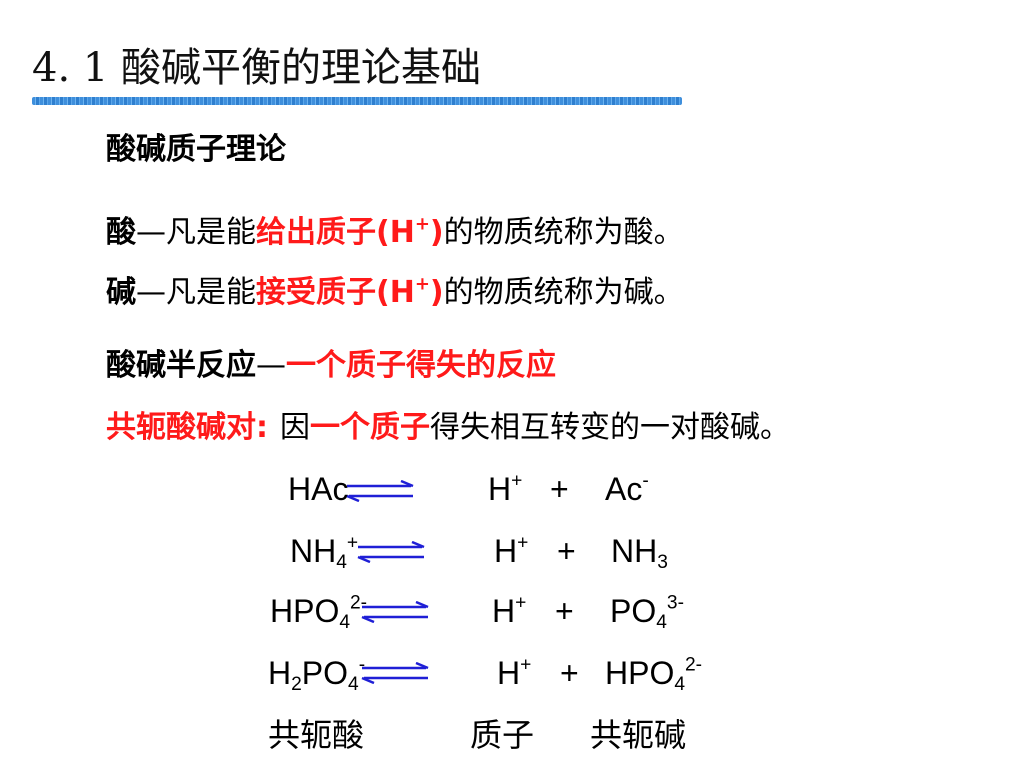 The width and height of the screenshot is (1024, 768). What do you see at coordinates (196, 292) in the screenshot?
I see `base-dash: —凡是能` at bounding box center [196, 292].